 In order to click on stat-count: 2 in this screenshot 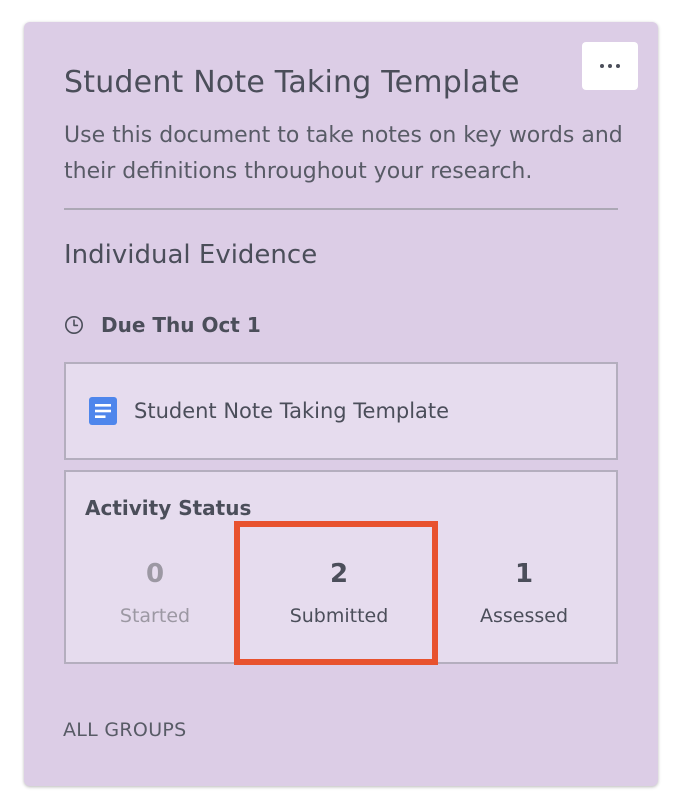, I will do `click(339, 574)`.